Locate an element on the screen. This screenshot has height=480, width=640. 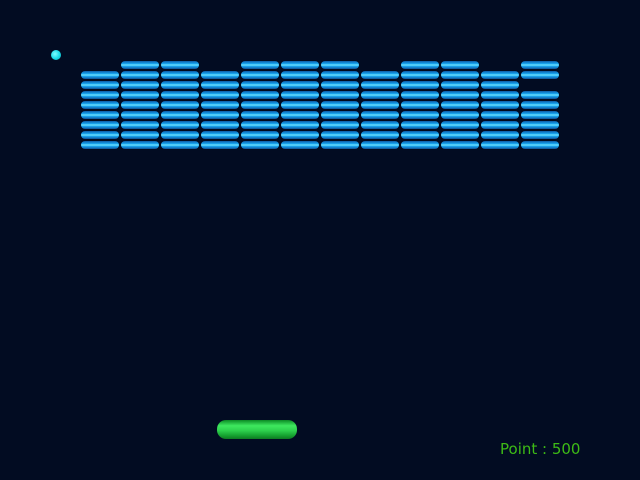
paddle is located at coordinates (257, 429).